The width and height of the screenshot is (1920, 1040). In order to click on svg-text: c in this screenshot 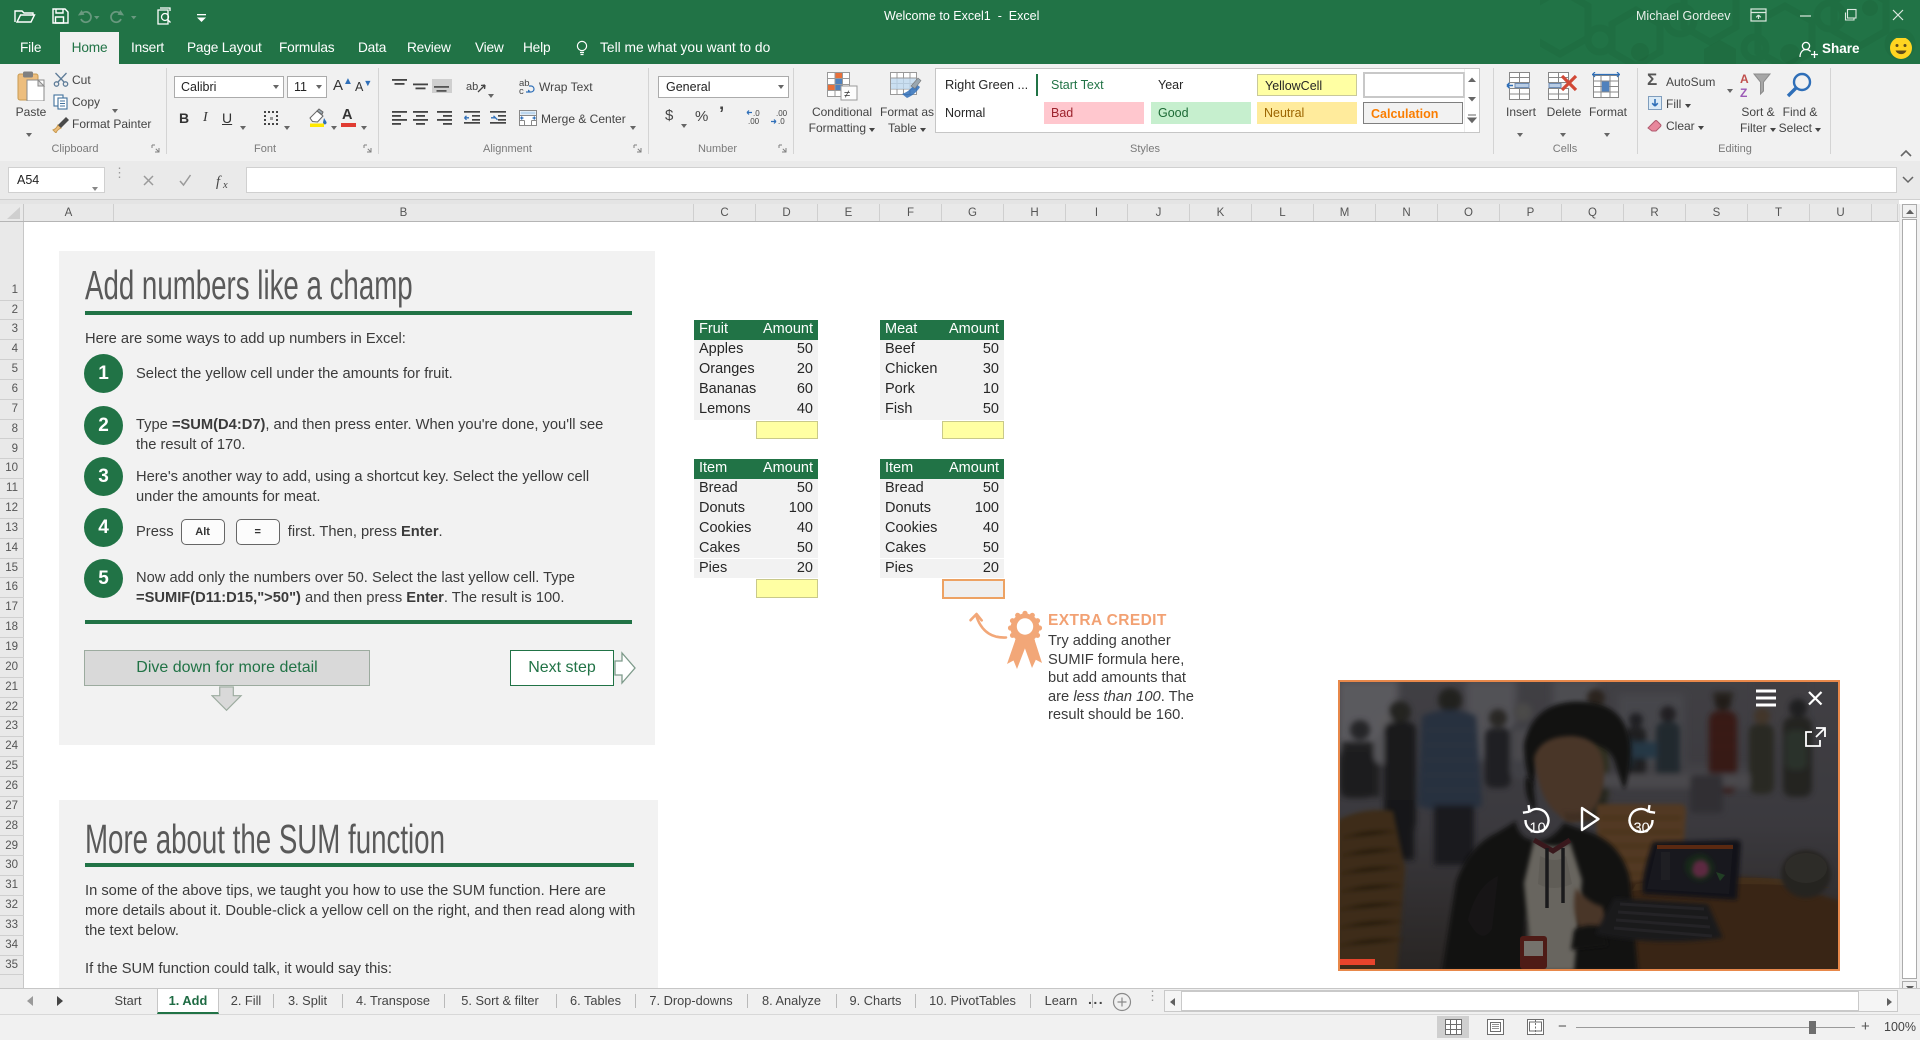, I will do `click(521, 90)`.